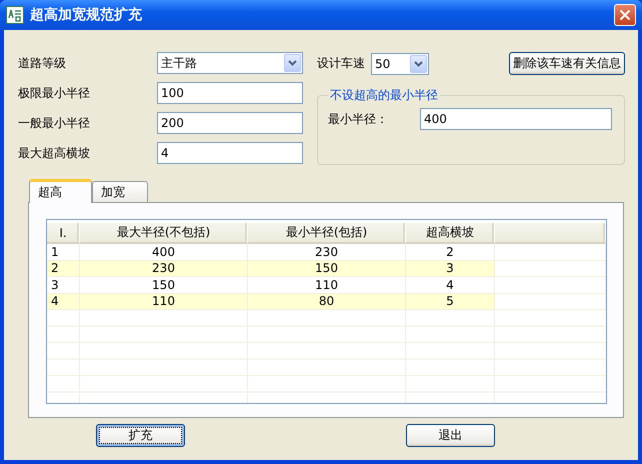  What do you see at coordinates (230, 123) in the screenshot?
I see `input-field: 200` at bounding box center [230, 123].